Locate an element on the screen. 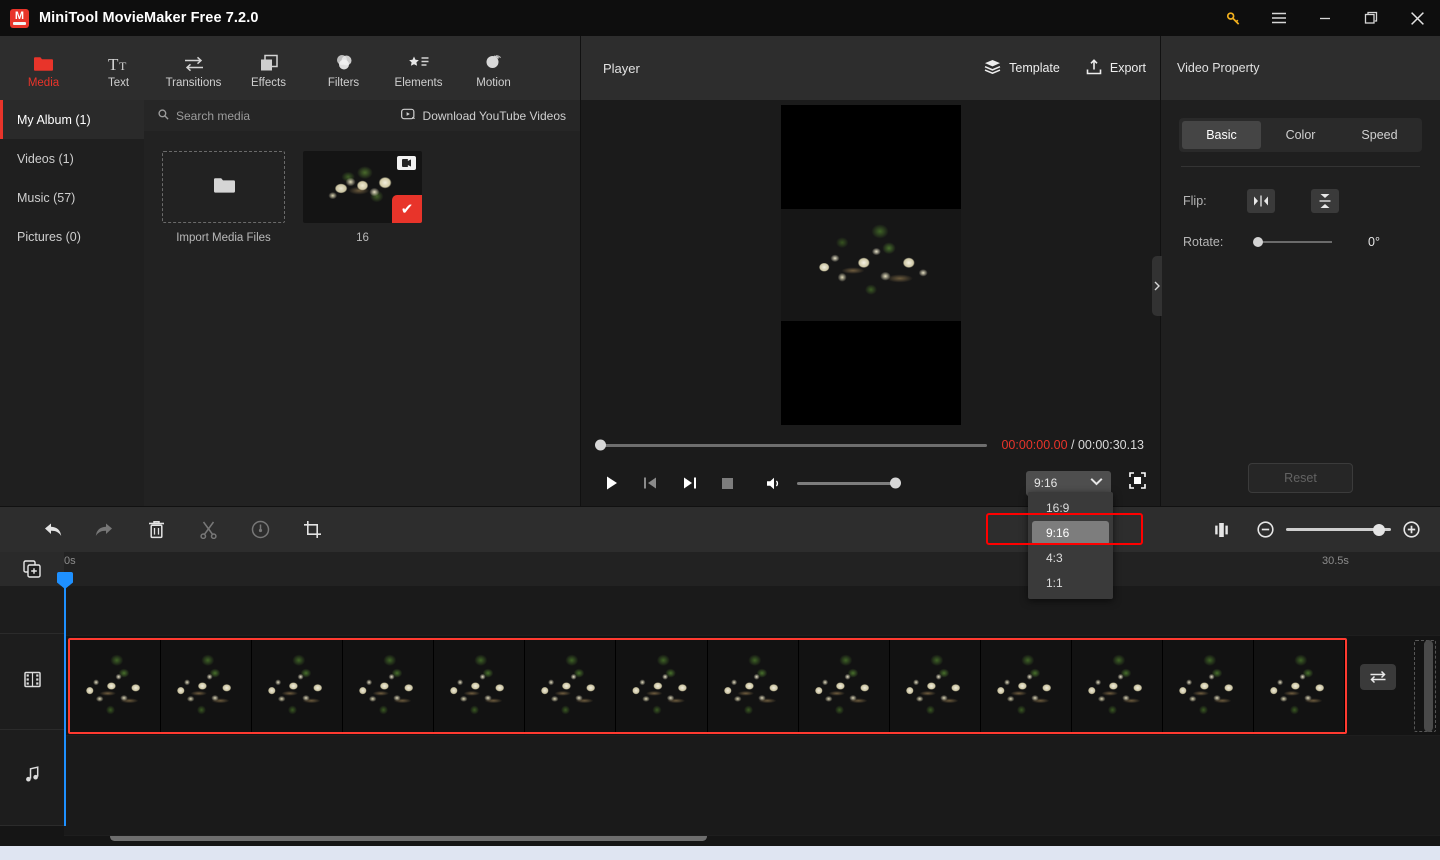  zoom-in-icon is located at coordinates (1411, 529).